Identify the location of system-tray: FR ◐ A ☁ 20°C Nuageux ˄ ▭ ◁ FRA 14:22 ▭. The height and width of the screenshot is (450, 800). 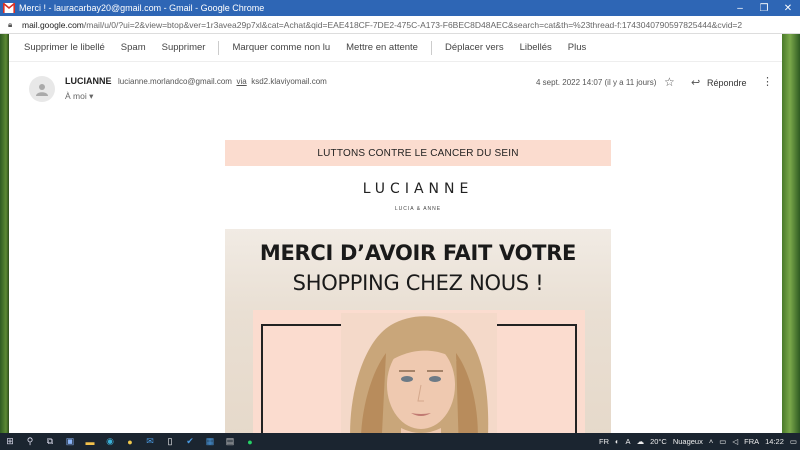
(698, 441).